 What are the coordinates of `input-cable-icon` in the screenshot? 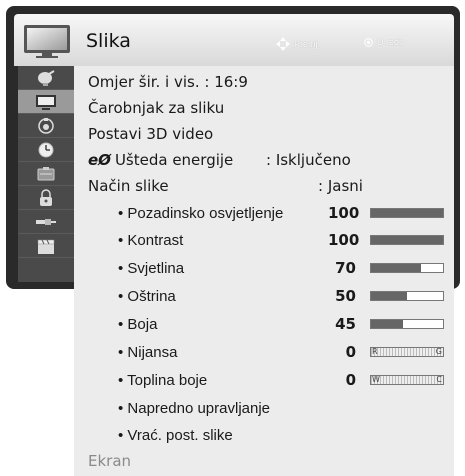 It's located at (46, 221).